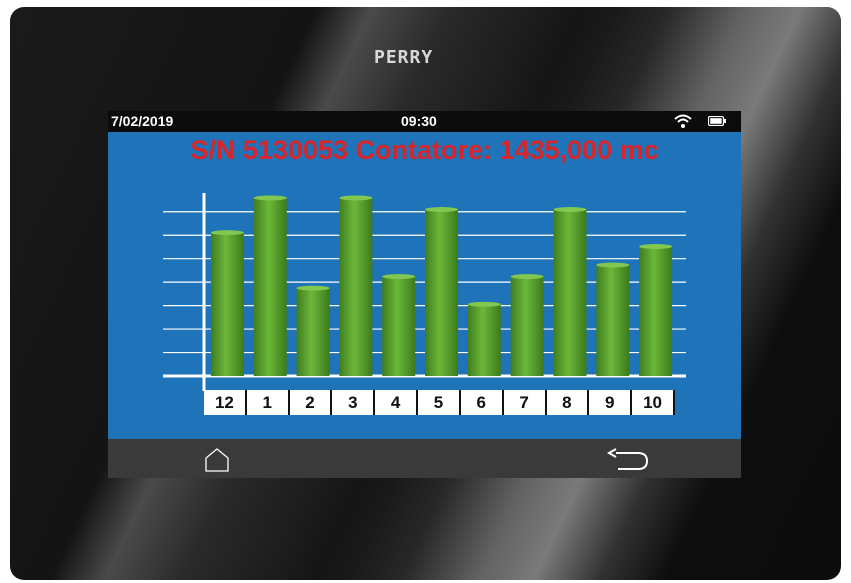 This screenshot has width=851, height=583. Describe the element at coordinates (482, 402) in the screenshot. I see `x-tick-label: 6` at that location.